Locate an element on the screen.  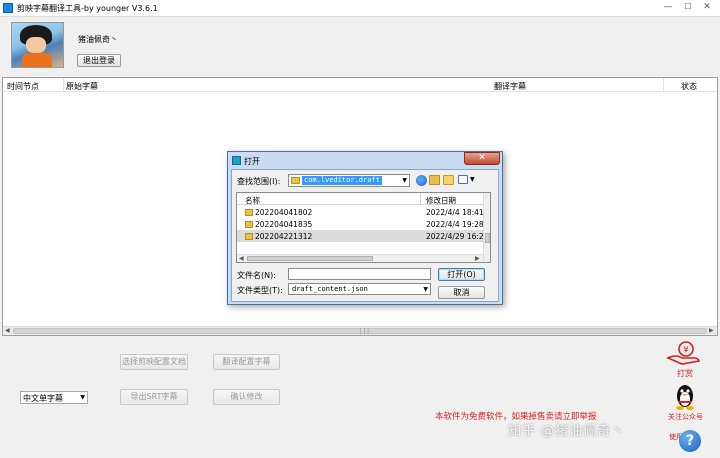
logout-button: 退出登录 is located at coordinates (99, 60).